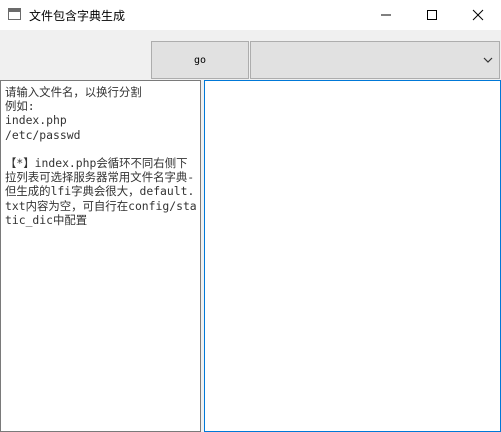  I want to click on window-app-icon, so click(14, 14).